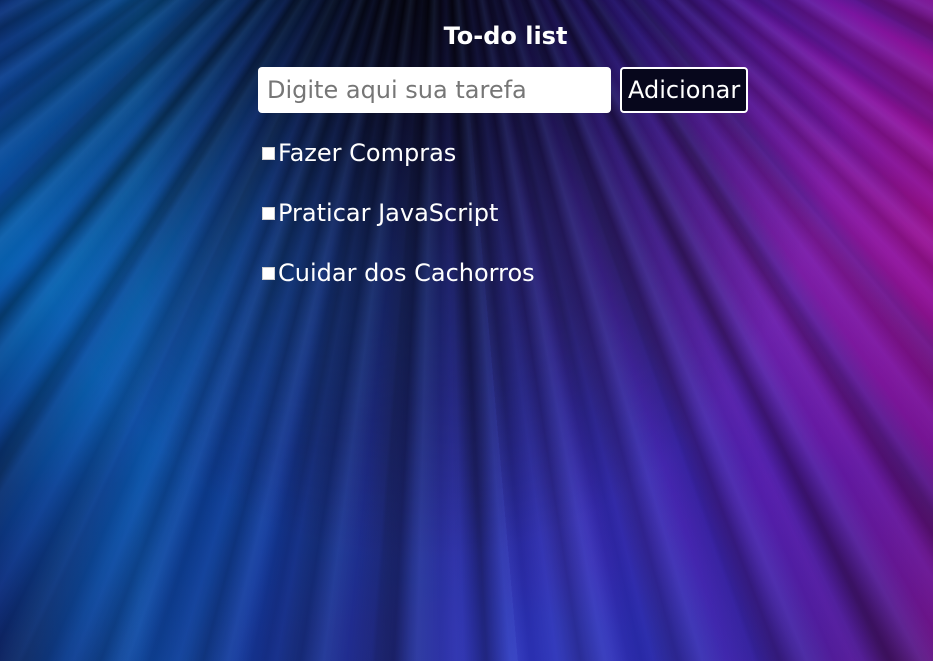  What do you see at coordinates (406, 273) in the screenshot?
I see `task-label: Cuidar dos Cachorros` at bounding box center [406, 273].